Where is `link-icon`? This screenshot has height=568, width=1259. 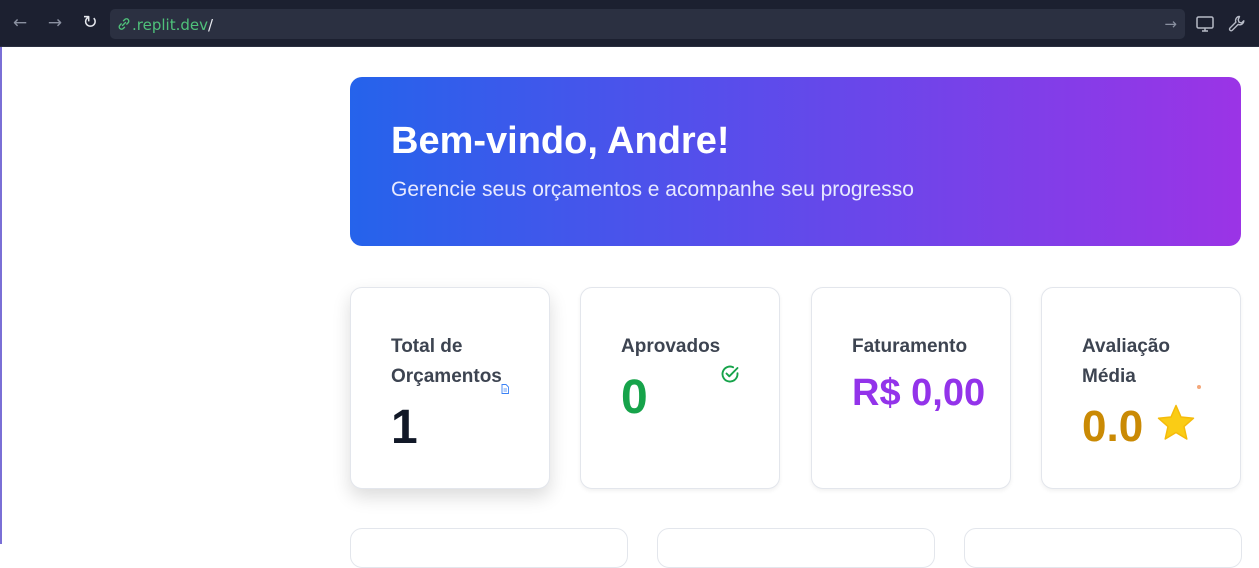
link-icon is located at coordinates (124, 24).